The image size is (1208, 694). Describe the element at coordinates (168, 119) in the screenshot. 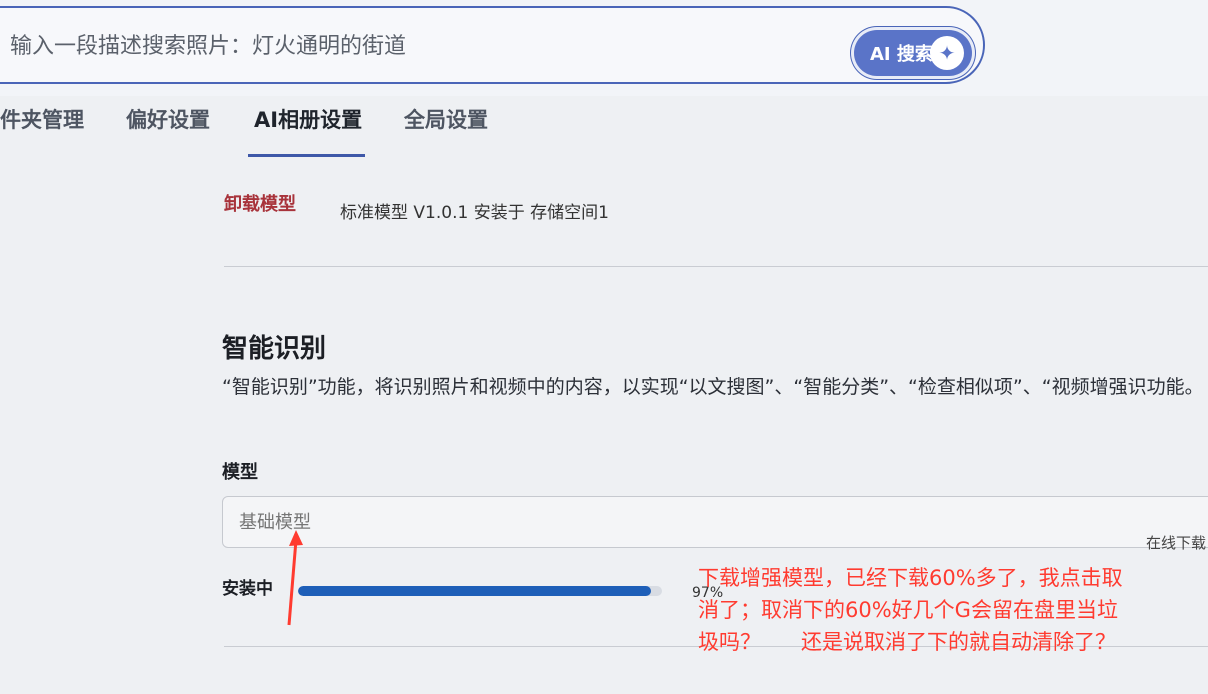

I see `tab-preferences: 偏好设置` at that location.